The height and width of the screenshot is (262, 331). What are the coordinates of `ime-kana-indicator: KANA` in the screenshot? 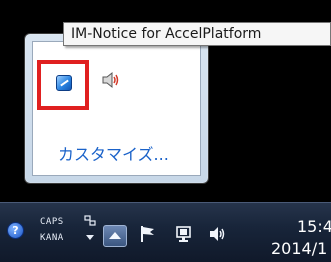 It's located at (52, 238).